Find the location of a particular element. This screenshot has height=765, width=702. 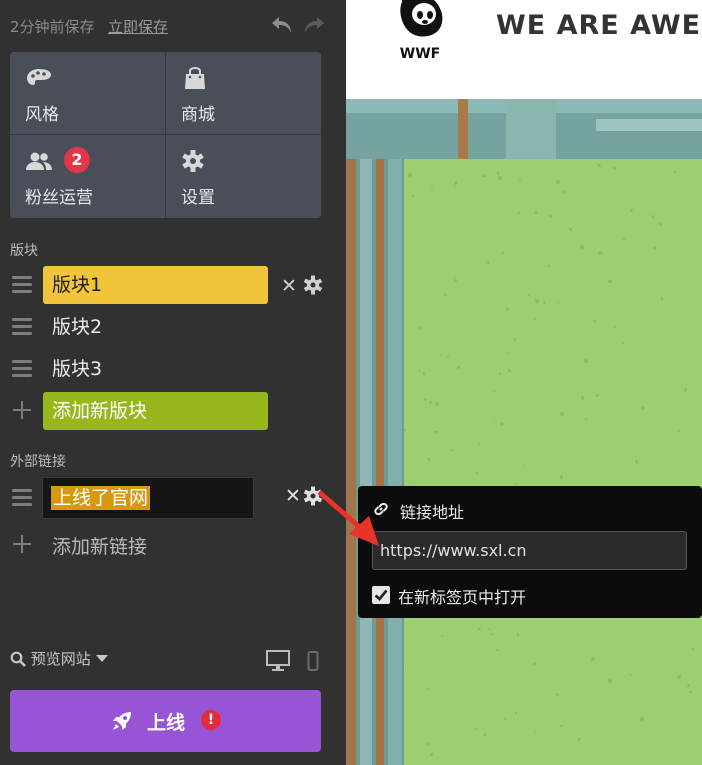

add-link-button: 添加新链接 is located at coordinates (99, 545).